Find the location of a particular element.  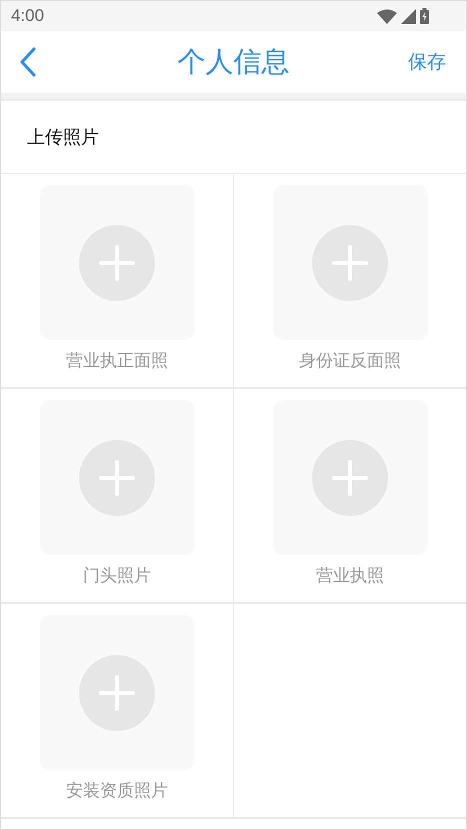

upload-label: 营业执照 is located at coordinates (350, 576).